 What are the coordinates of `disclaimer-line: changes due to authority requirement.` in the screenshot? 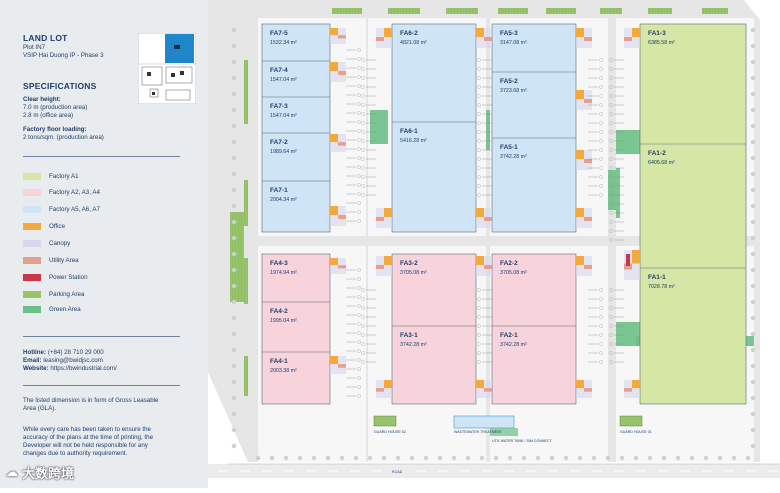 It's located at (75, 453).